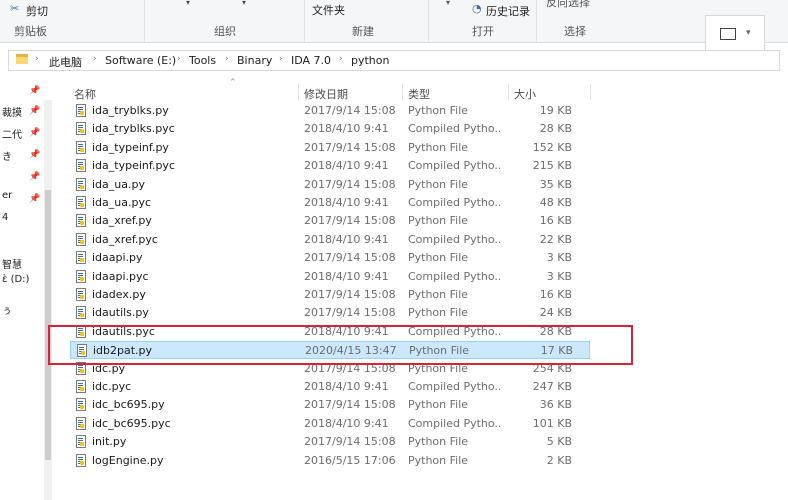  I want to click on column-header-row: ⌃ 名称 修改日期 类型 大小, so click(420, 90).